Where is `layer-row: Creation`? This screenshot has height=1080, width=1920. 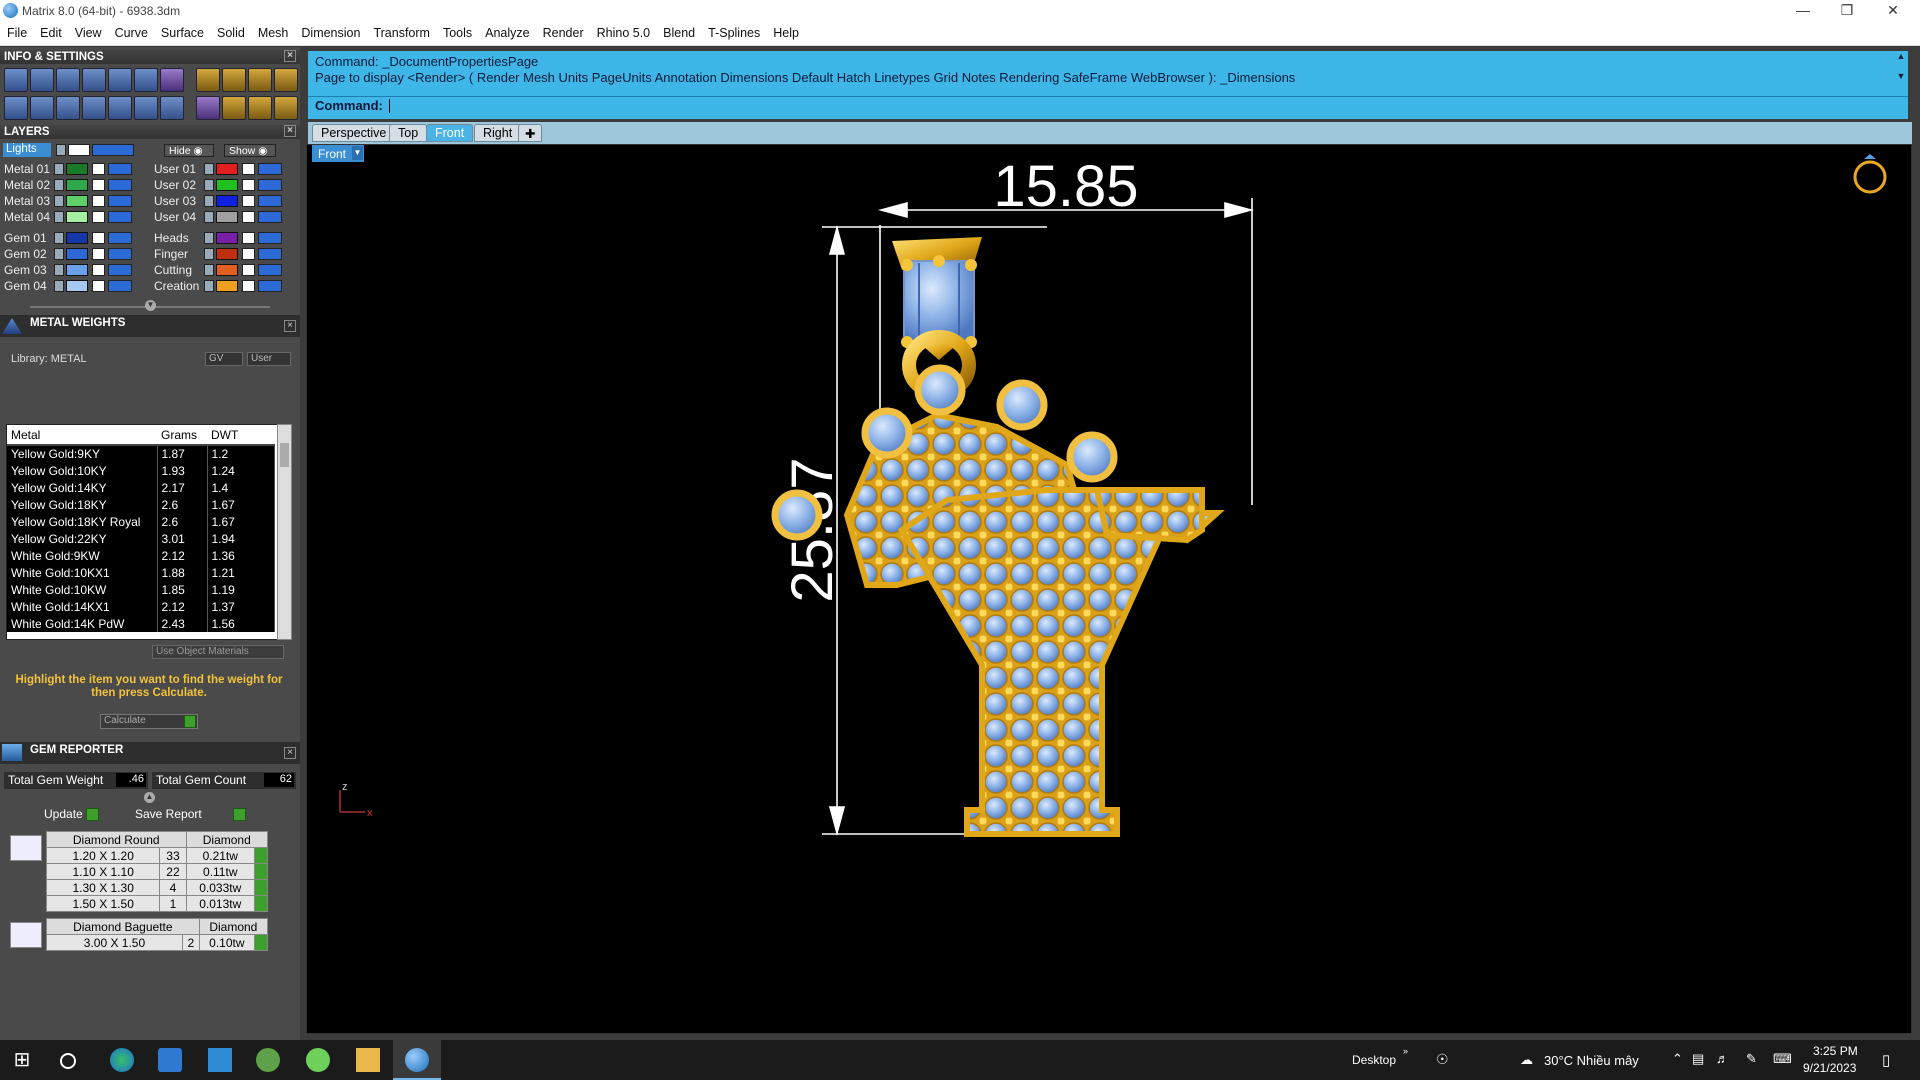 layer-row: Creation is located at coordinates (220, 286).